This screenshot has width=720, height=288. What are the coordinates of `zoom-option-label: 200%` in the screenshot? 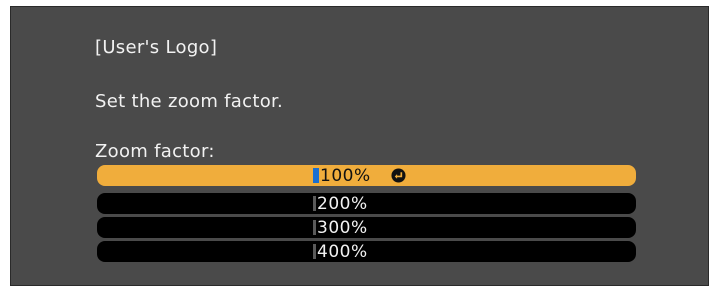 It's located at (342, 203).